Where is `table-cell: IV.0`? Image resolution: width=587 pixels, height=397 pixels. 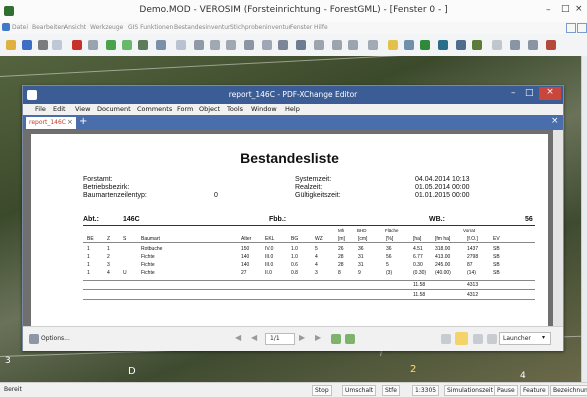
table-cell: IV.0 is located at coordinates (269, 249).